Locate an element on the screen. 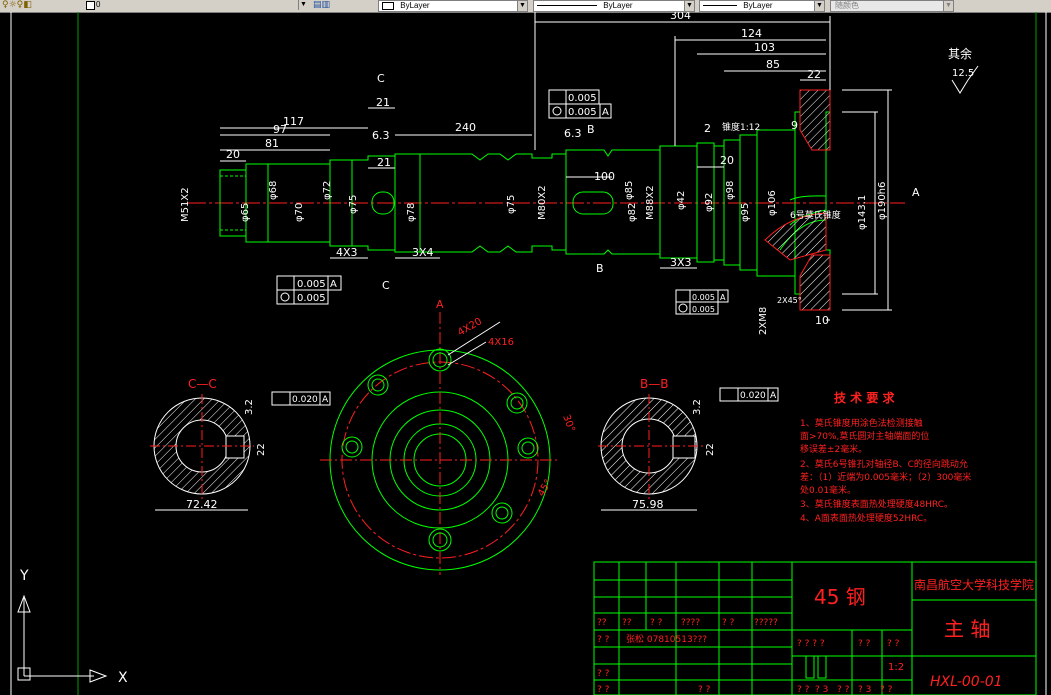 Image resolution: width=1051 pixels, height=695 pixels. dia-143: φ143.1 is located at coordinates (862, 212).